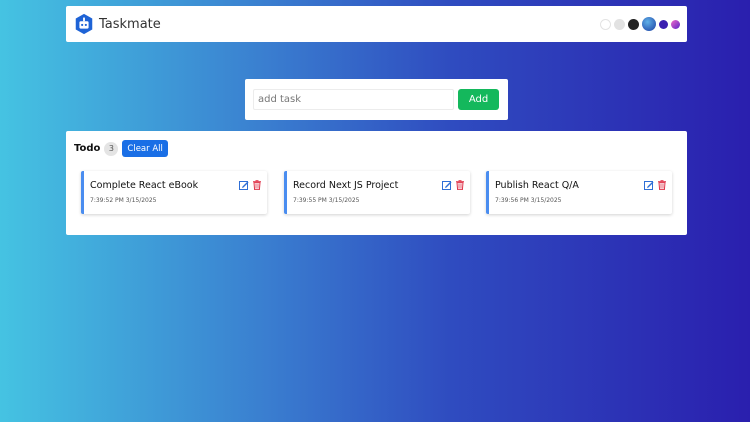 The image size is (750, 422). What do you see at coordinates (121, 148) in the screenshot?
I see `todo-header: Todo 3 Clear All` at bounding box center [121, 148].